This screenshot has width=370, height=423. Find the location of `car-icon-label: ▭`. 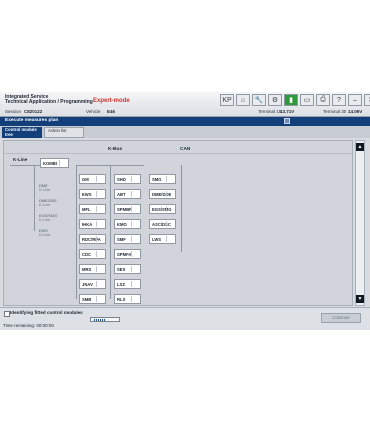

car-icon-label: ▭ is located at coordinates (307, 100).